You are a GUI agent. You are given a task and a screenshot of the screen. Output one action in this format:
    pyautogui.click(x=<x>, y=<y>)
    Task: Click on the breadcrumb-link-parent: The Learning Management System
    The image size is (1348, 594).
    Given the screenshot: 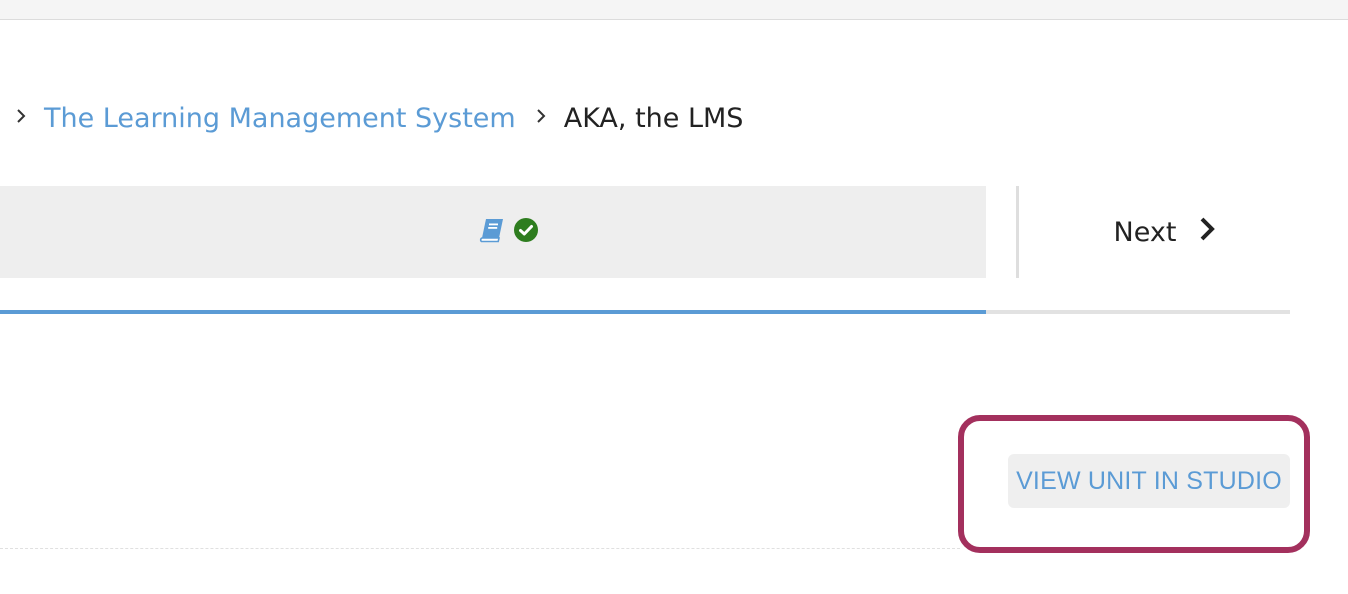 What is the action you would take?
    pyautogui.click(x=280, y=118)
    